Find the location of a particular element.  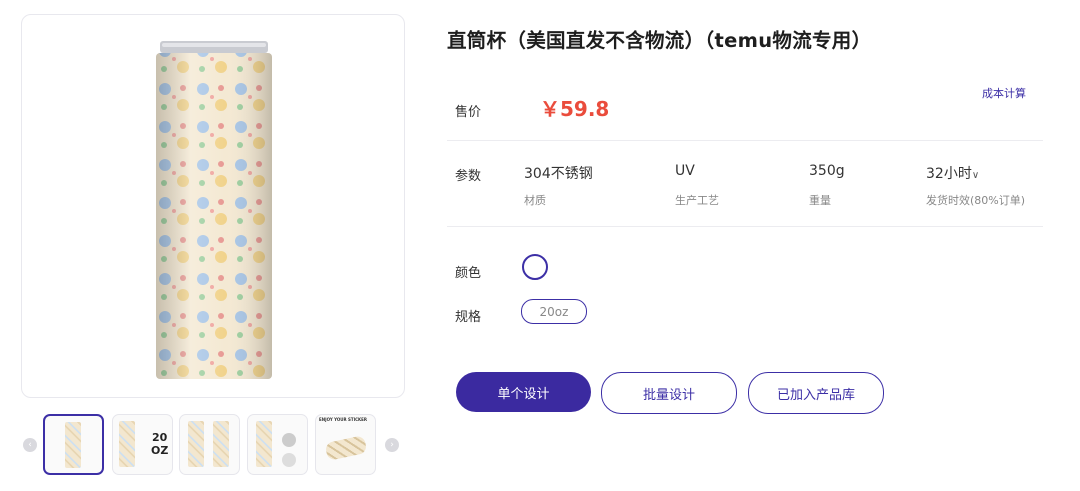

thumbnail-2: 20 OZ is located at coordinates (142, 444).